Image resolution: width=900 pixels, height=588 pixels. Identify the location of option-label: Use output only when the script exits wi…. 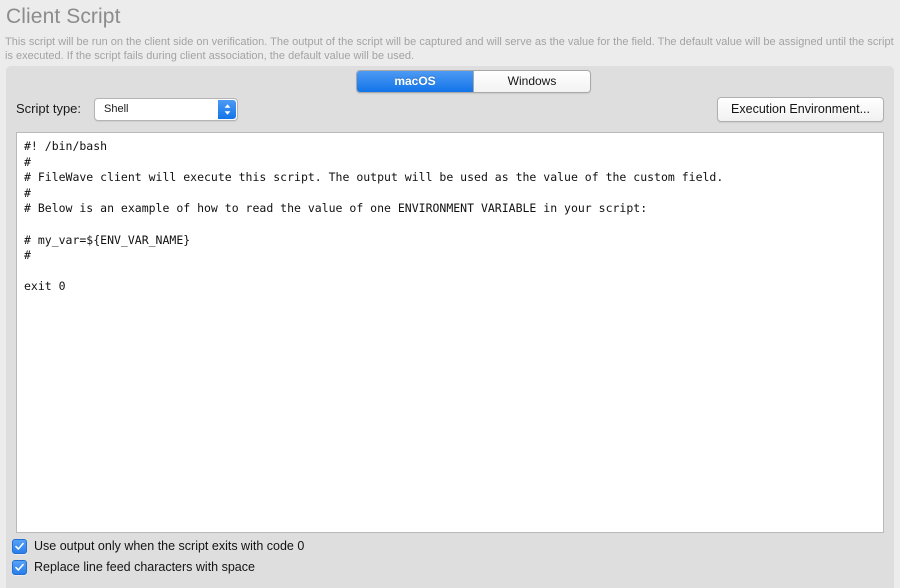
(169, 546).